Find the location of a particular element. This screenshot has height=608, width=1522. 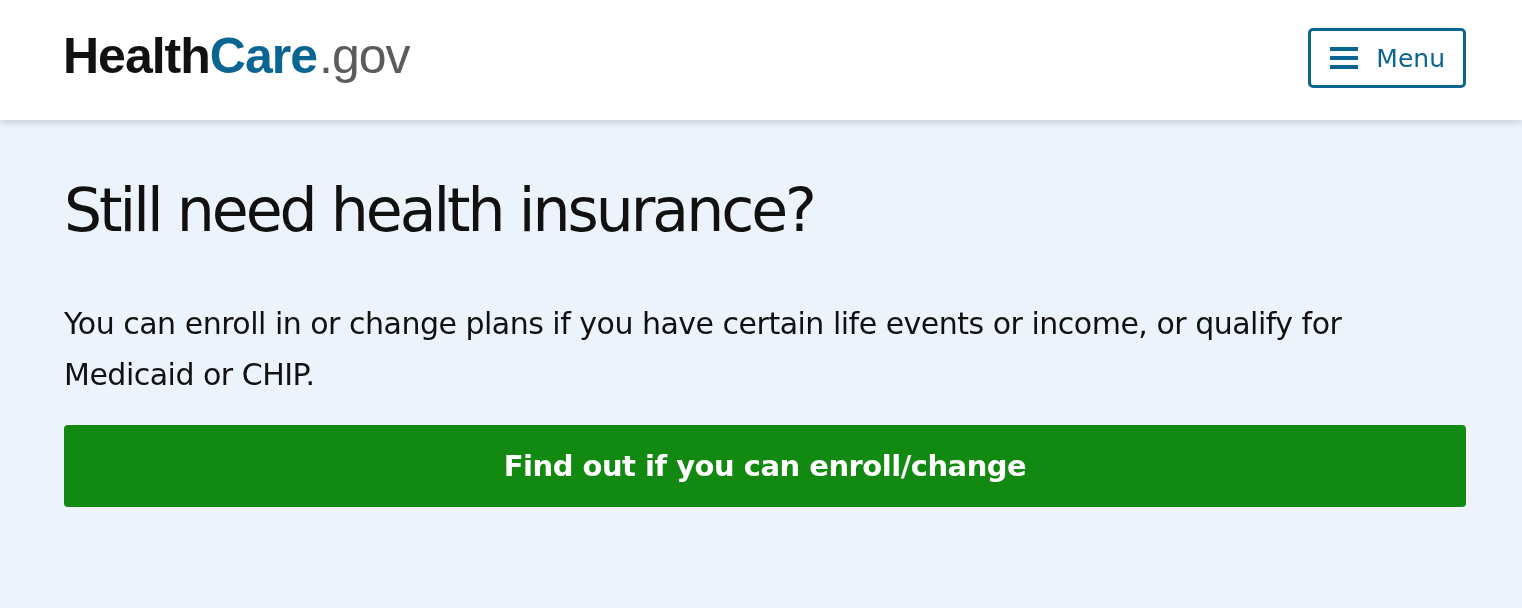

enroll-button: Find out if you can enroll/change is located at coordinates (765, 466).